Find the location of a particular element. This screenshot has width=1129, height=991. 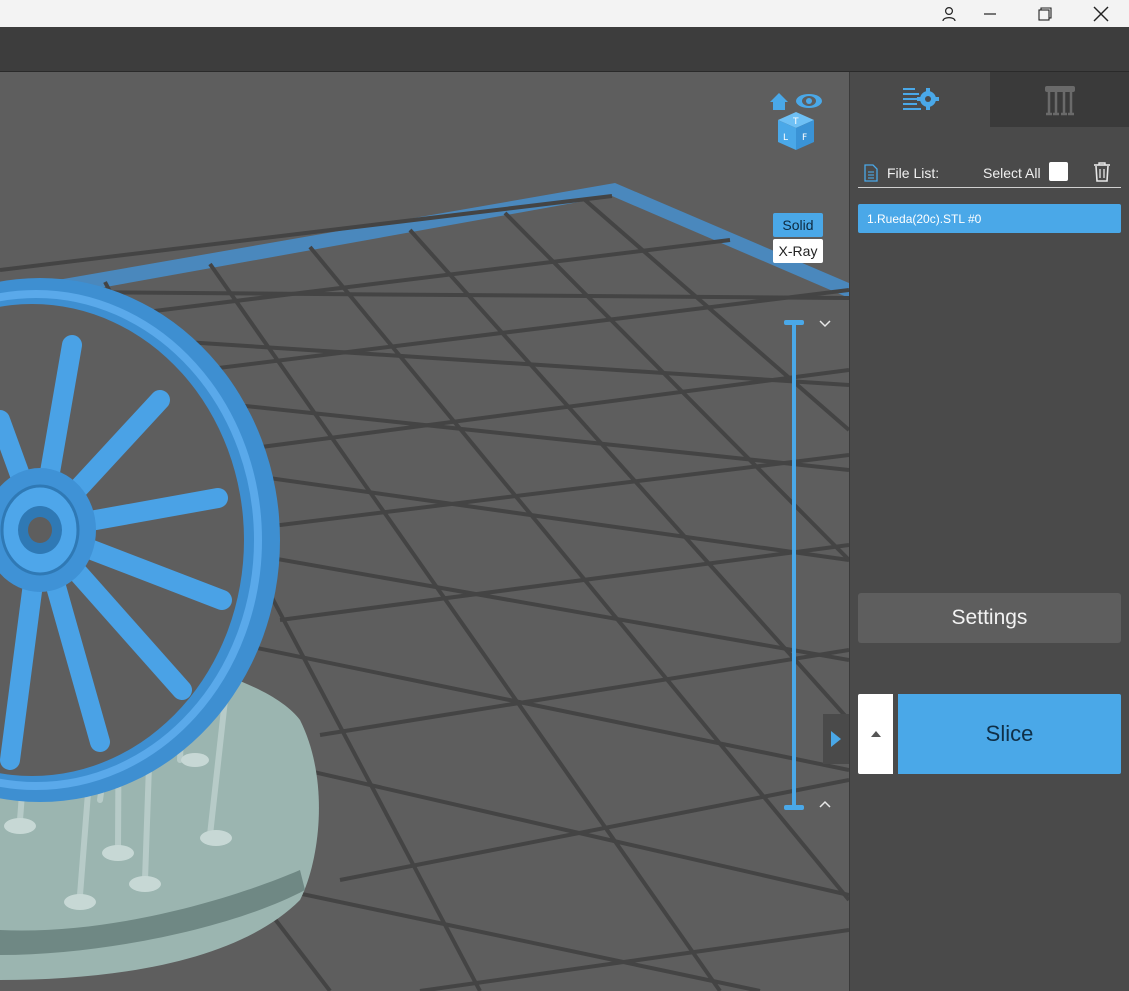

supports-icon is located at coordinates (1060, 100).